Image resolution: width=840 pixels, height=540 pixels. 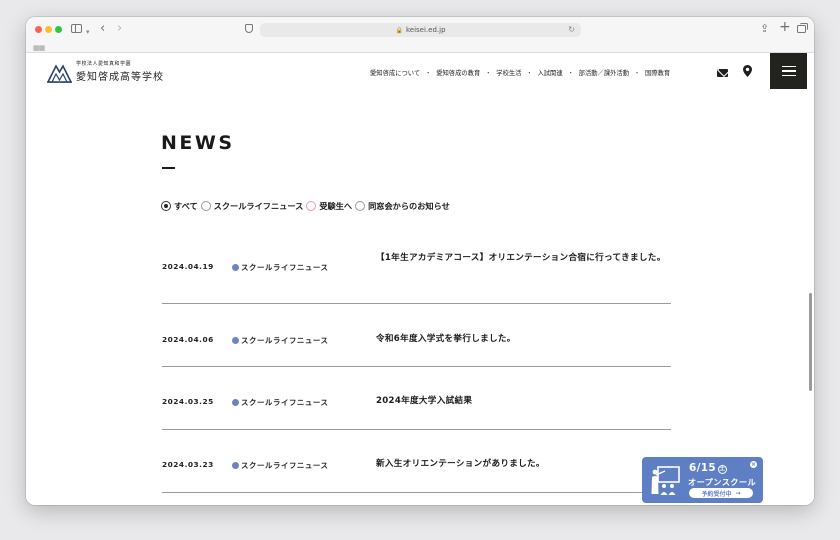 I want to click on school-emblem-icon, so click(x=59, y=73).